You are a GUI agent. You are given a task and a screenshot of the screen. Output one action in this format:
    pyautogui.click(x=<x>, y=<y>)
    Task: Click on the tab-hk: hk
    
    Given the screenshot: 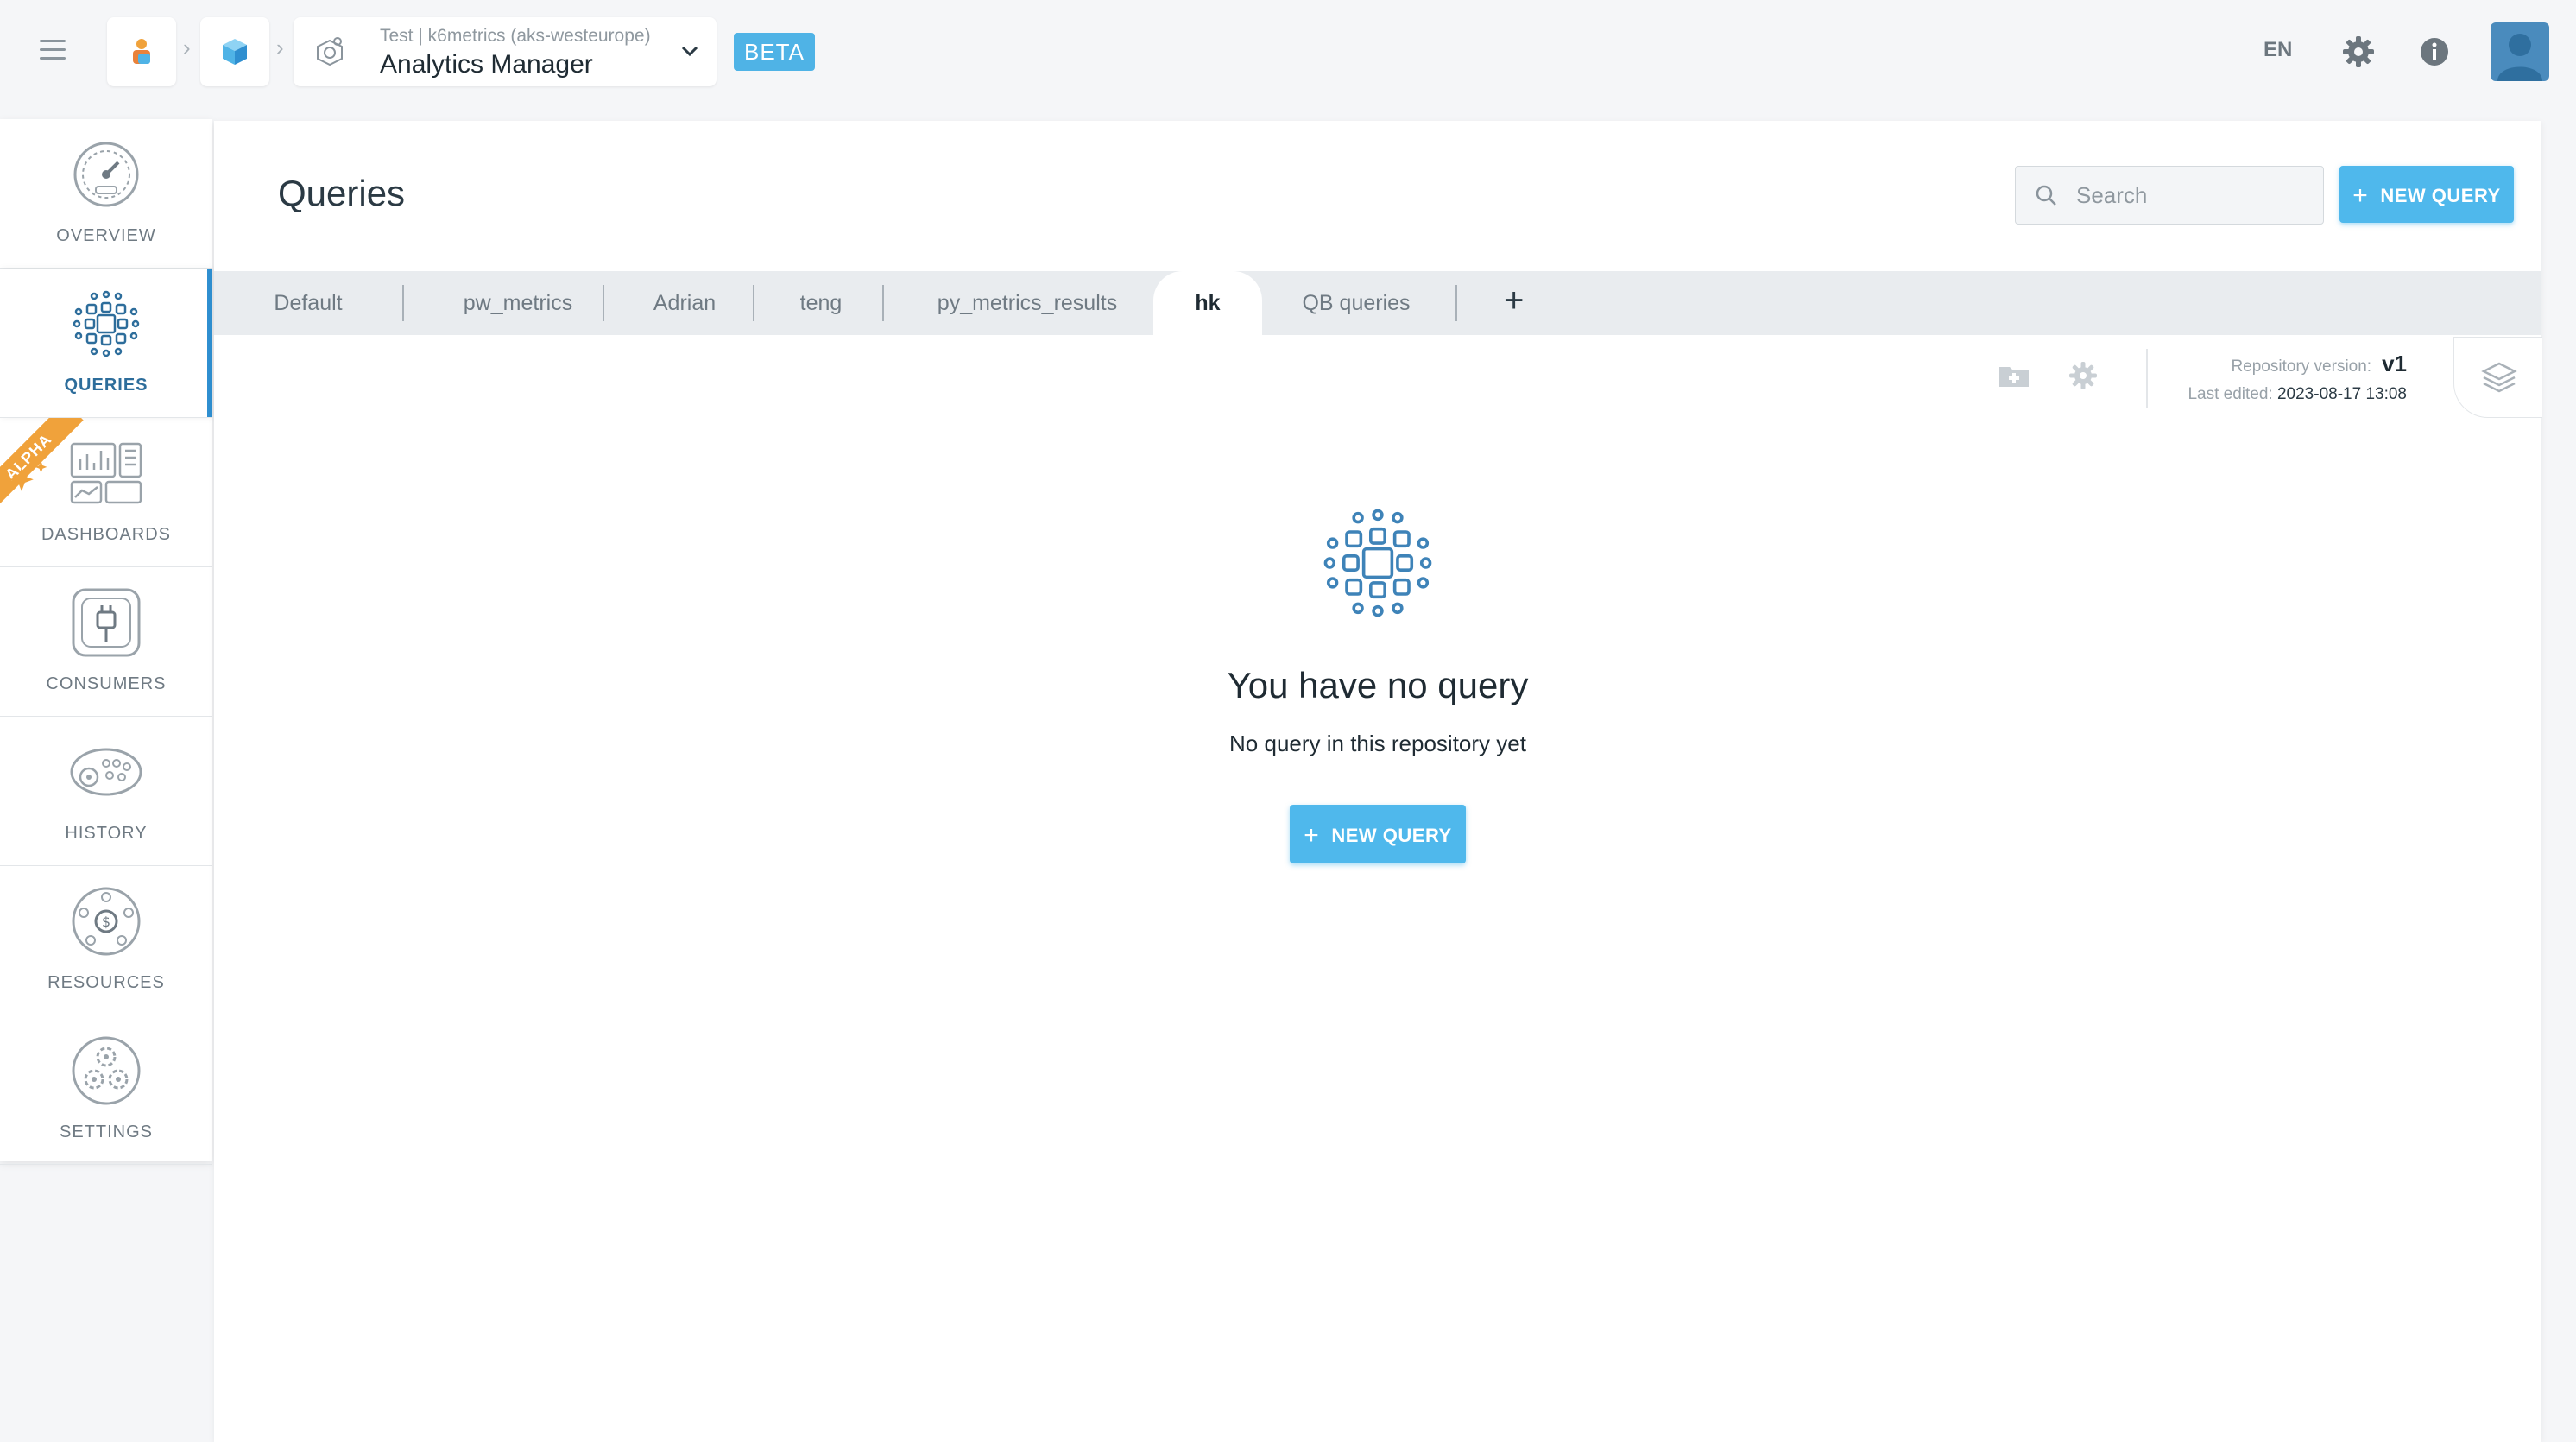 What is the action you would take?
    pyautogui.click(x=1207, y=303)
    